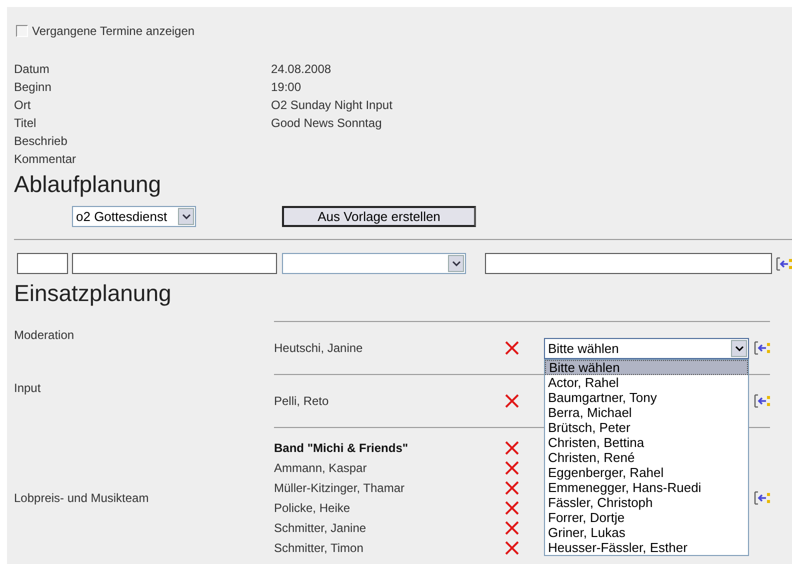 This screenshot has height=564, width=792. What do you see at coordinates (646, 547) in the screenshot?
I see `dropdown-option: Heusser-Fässler, Esther` at bounding box center [646, 547].